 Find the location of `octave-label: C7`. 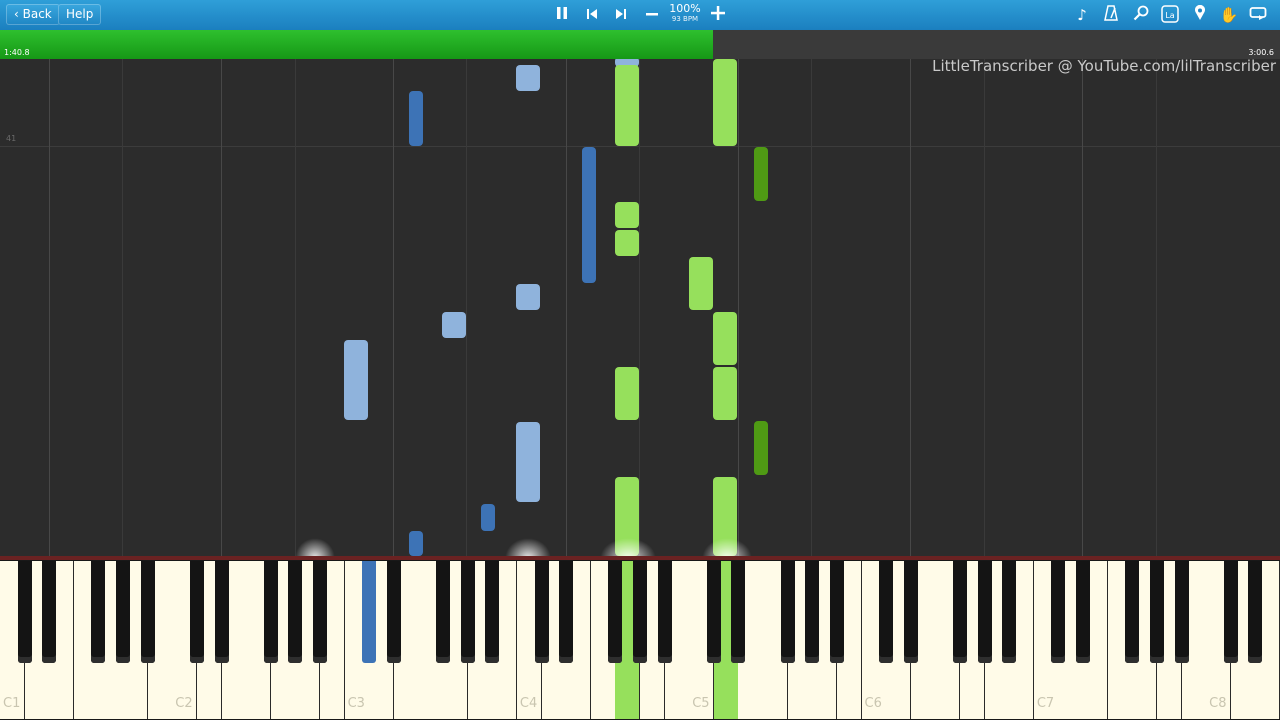

octave-label: C7 is located at coordinates (1045, 703).